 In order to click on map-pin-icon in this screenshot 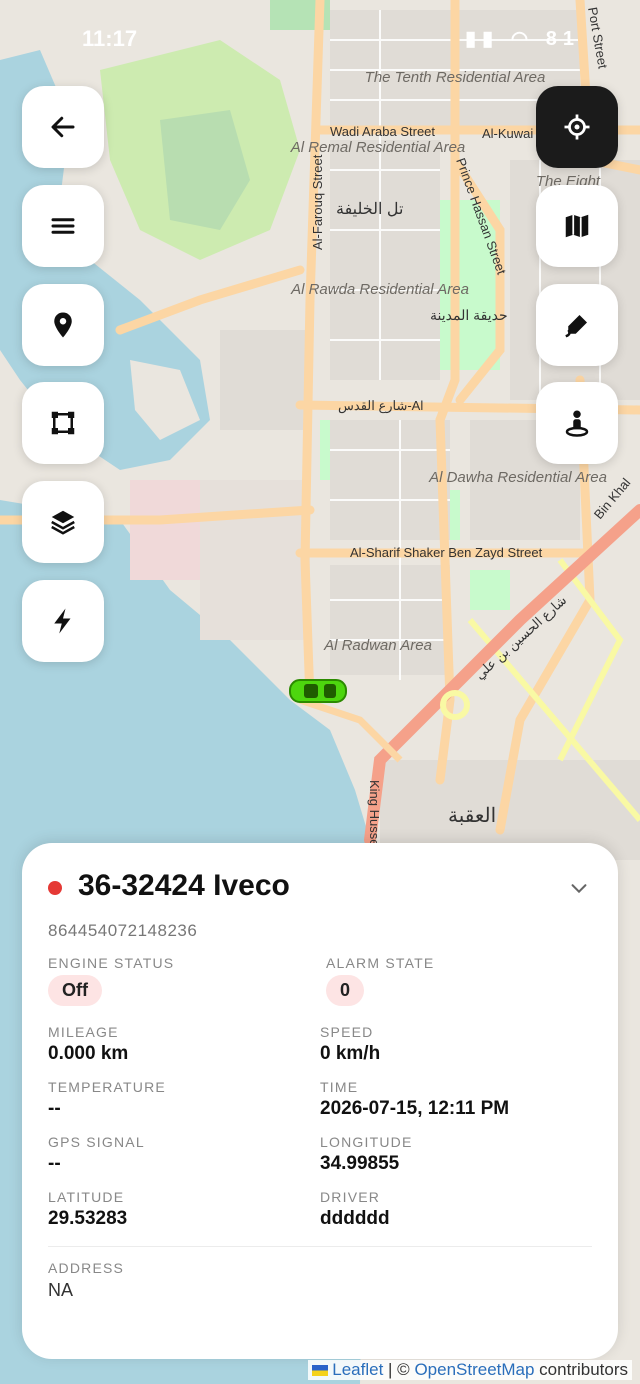, I will do `click(63, 325)`.